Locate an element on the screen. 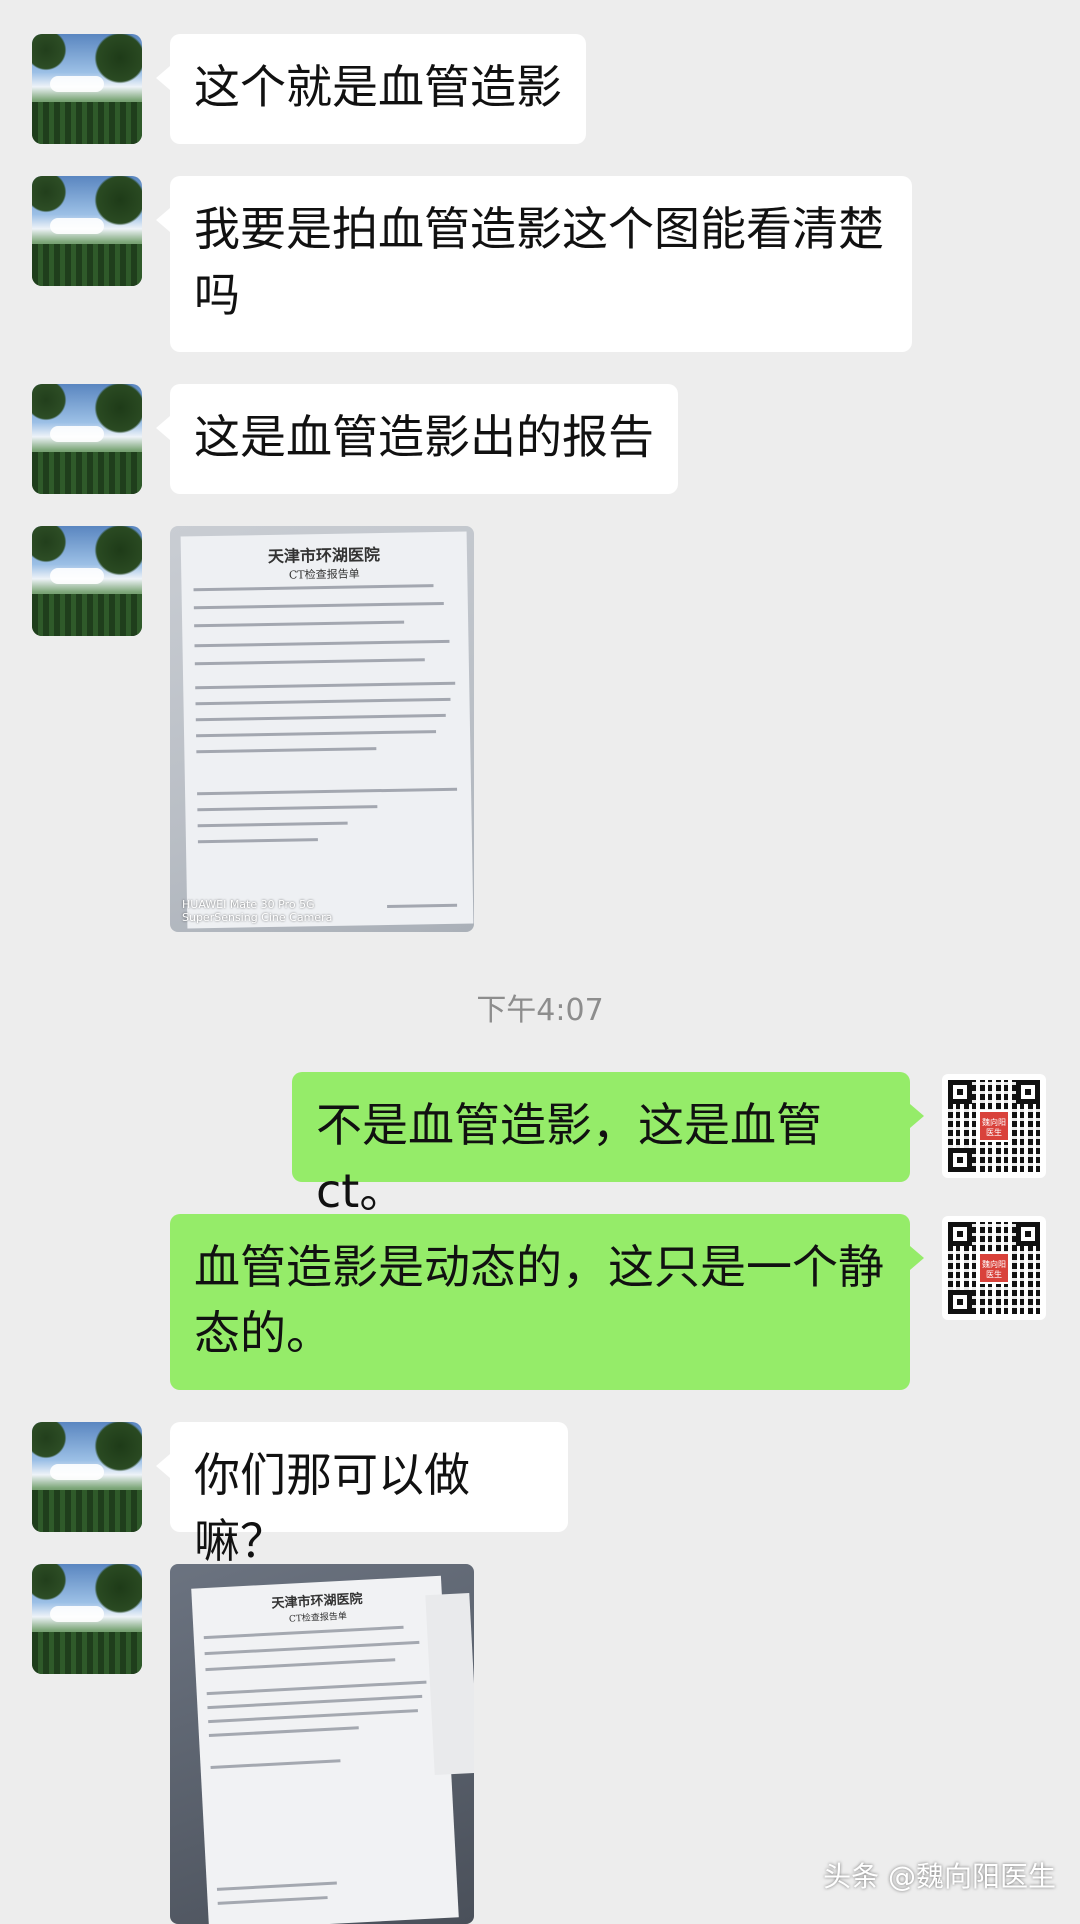 This screenshot has height=1924, width=1080. chat-timestamp: 下午4:07 is located at coordinates (540, 1010).